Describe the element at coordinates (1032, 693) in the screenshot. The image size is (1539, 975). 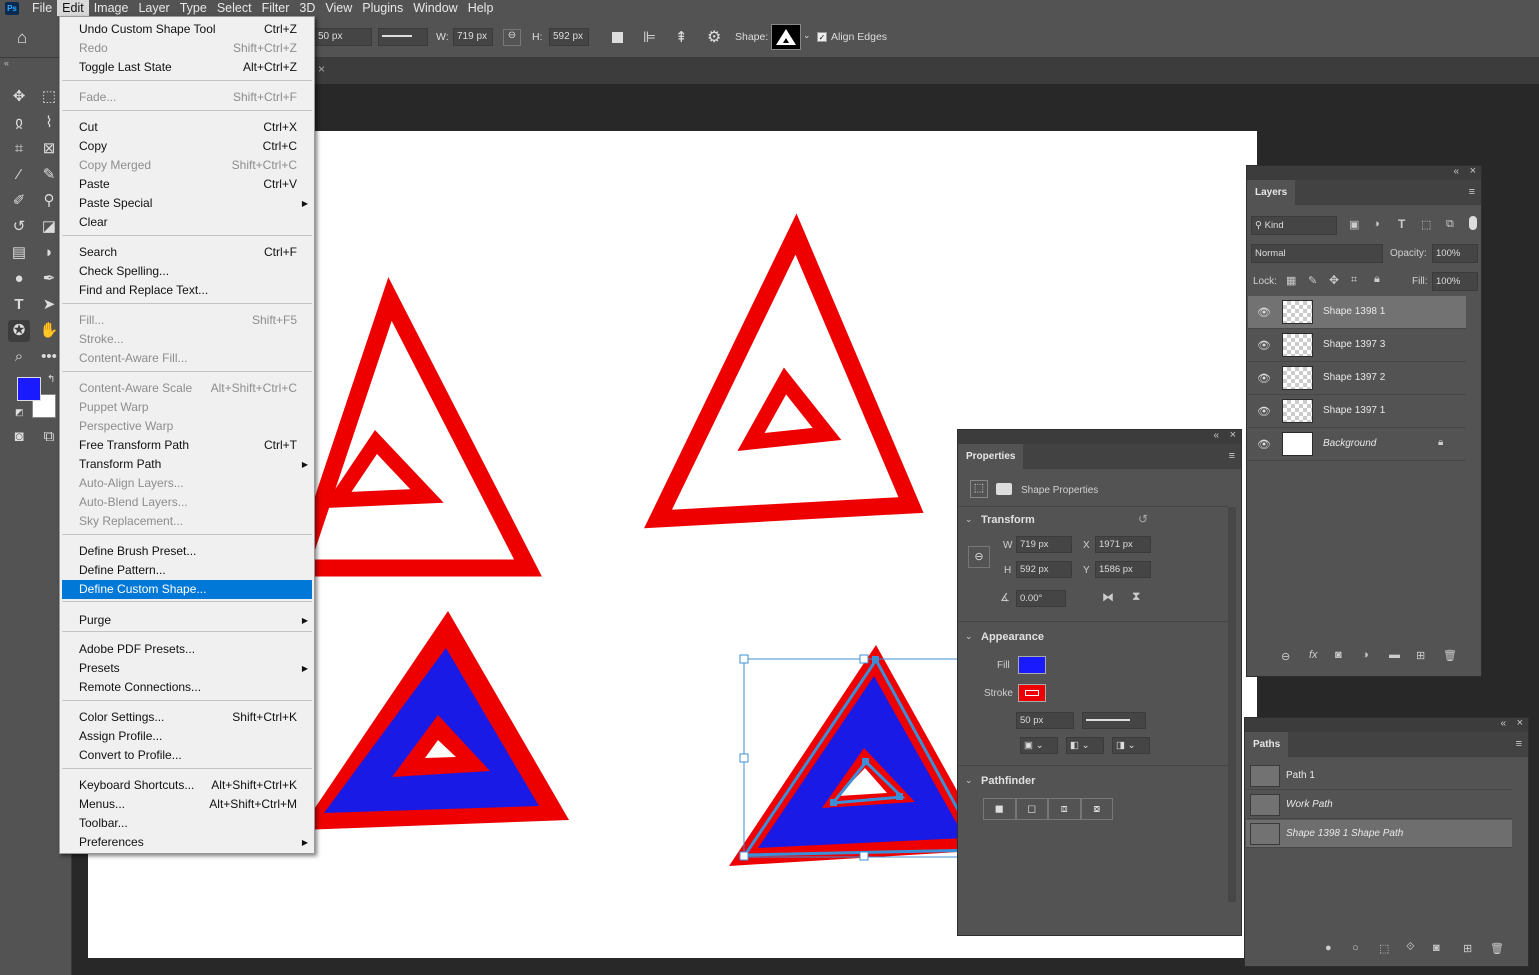
I see `stroke-color-swatch` at that location.